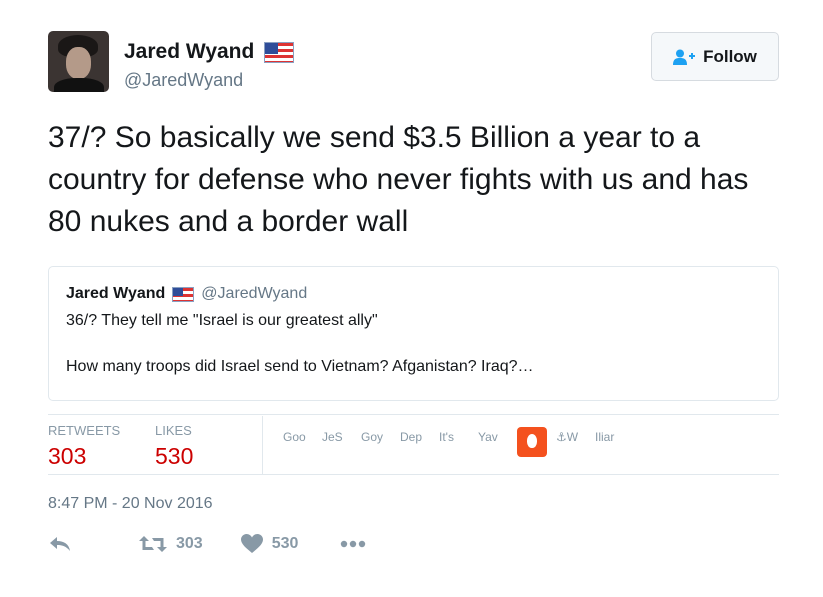 Image resolution: width=823 pixels, height=597 pixels. I want to click on liker-avatar: JeS, so click(337, 443).